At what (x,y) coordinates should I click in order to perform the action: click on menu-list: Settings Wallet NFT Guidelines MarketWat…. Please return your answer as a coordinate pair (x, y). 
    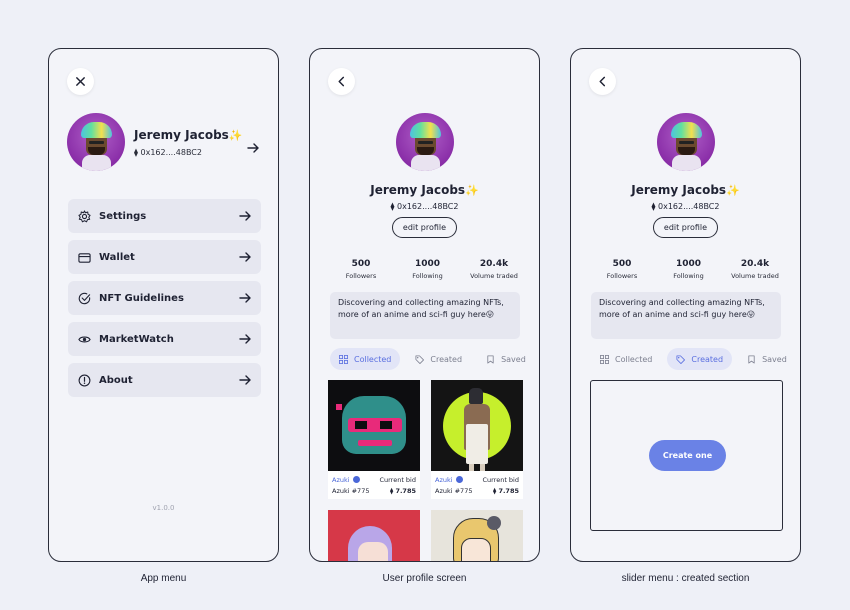
    Looking at the image, I should click on (164, 301).